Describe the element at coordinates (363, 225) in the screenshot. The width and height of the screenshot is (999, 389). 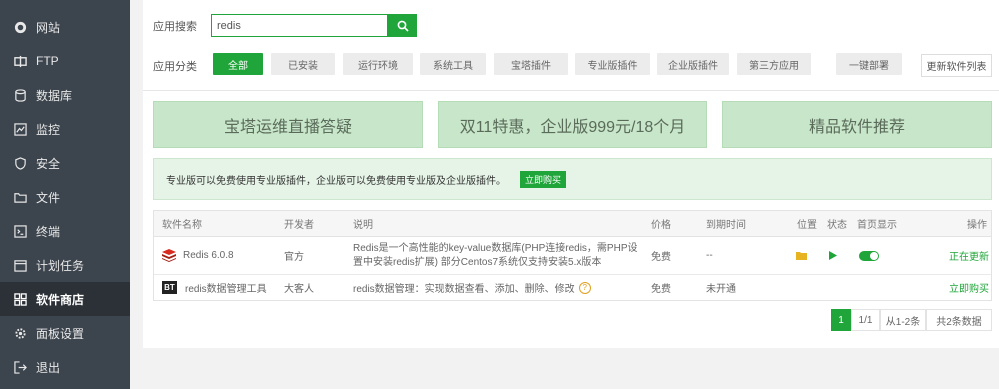
I see `col-desc: 说明` at that location.